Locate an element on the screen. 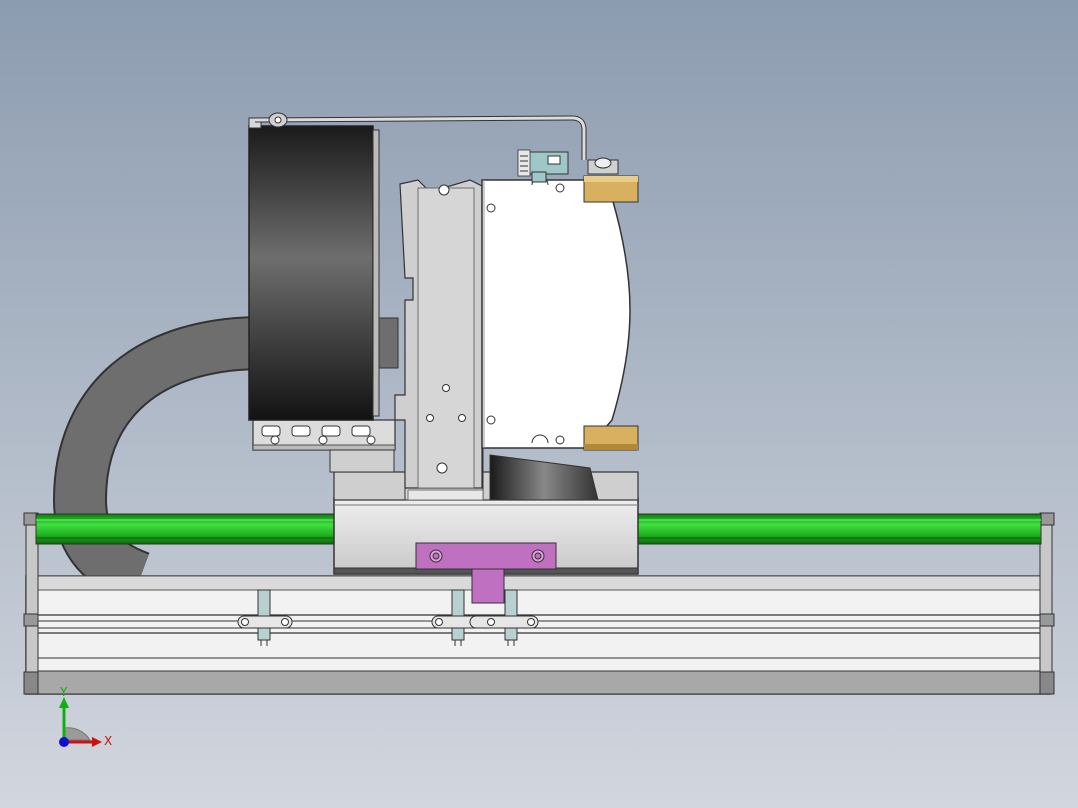  right-end-cap is located at coordinates (1046, 603).